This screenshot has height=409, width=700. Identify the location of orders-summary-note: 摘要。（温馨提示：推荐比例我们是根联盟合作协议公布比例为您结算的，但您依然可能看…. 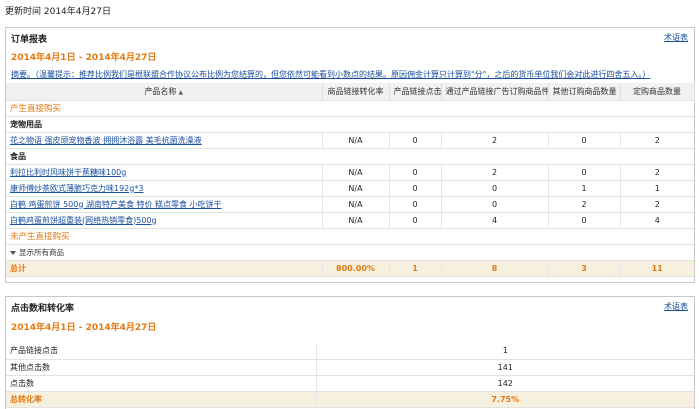
(351, 74).